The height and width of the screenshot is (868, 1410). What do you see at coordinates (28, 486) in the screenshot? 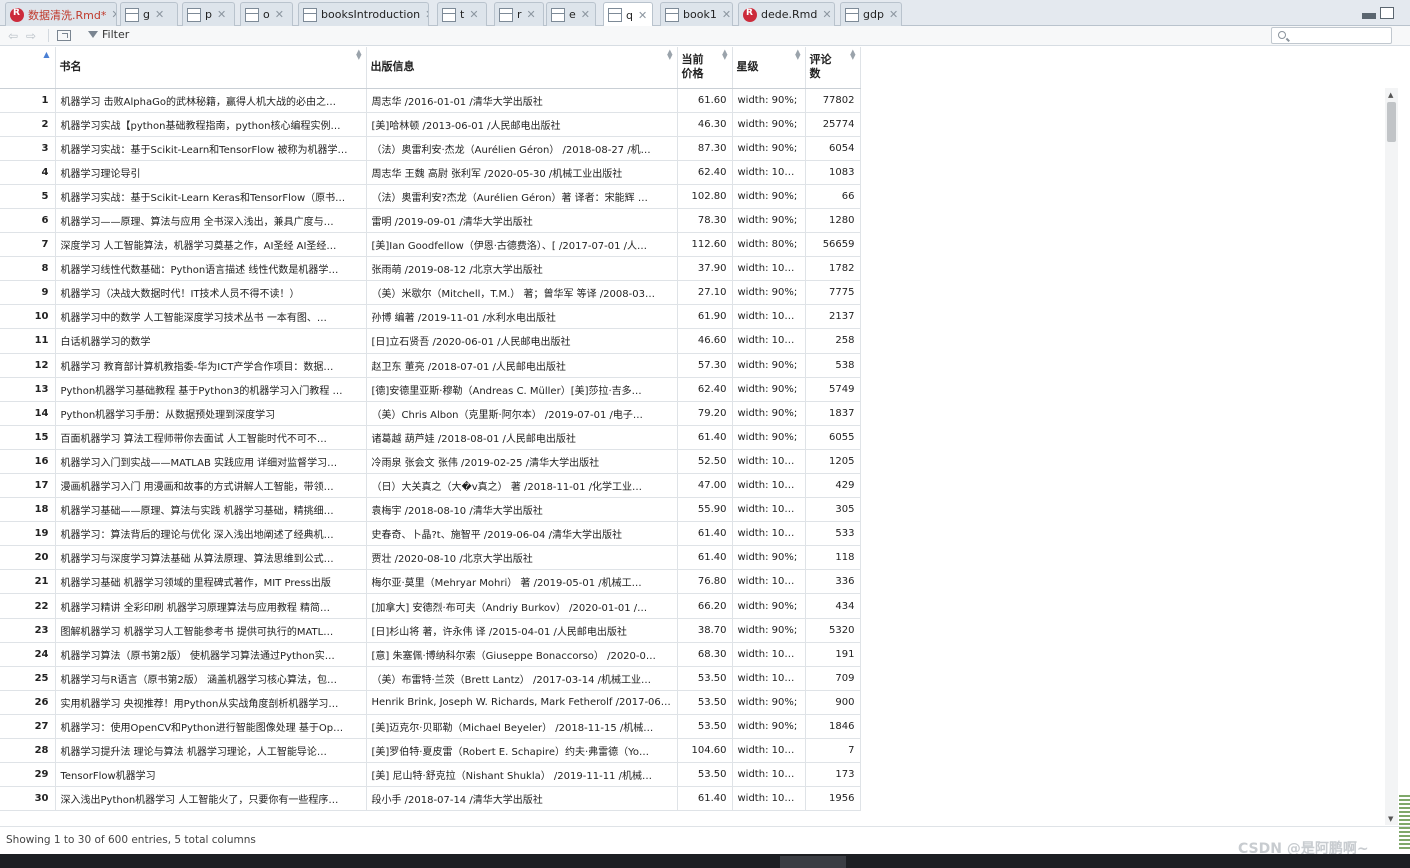
I see `row-number: 17` at bounding box center [28, 486].